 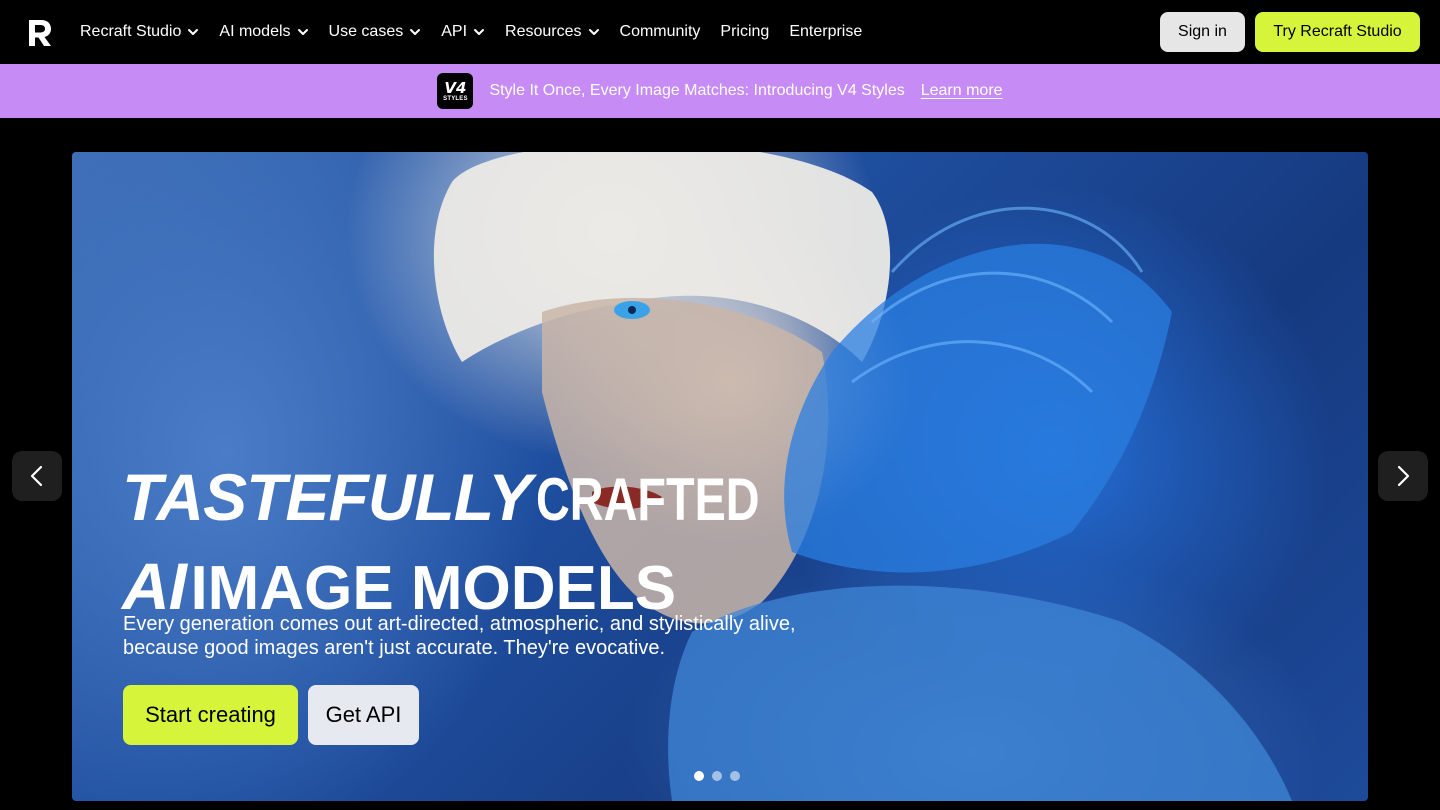 What do you see at coordinates (366, 31) in the screenshot?
I see `nav-item-label: Use cases` at bounding box center [366, 31].